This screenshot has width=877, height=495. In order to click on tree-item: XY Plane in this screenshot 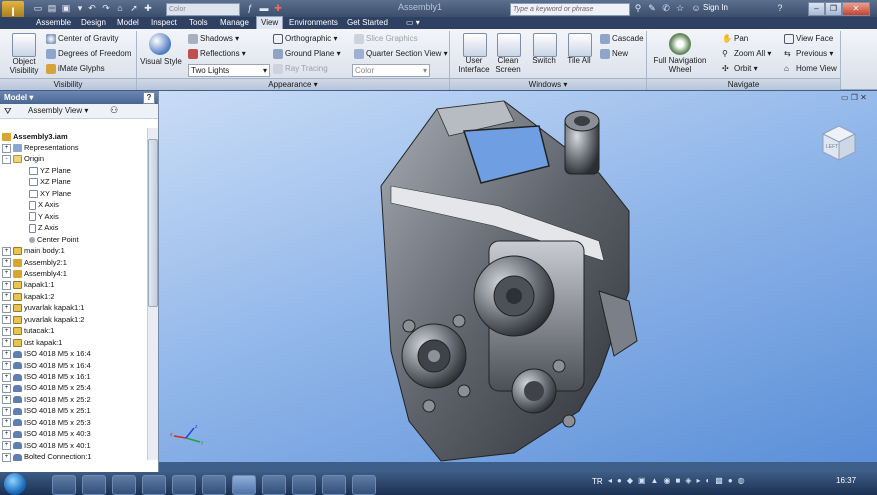, I will do `click(83, 193)`.